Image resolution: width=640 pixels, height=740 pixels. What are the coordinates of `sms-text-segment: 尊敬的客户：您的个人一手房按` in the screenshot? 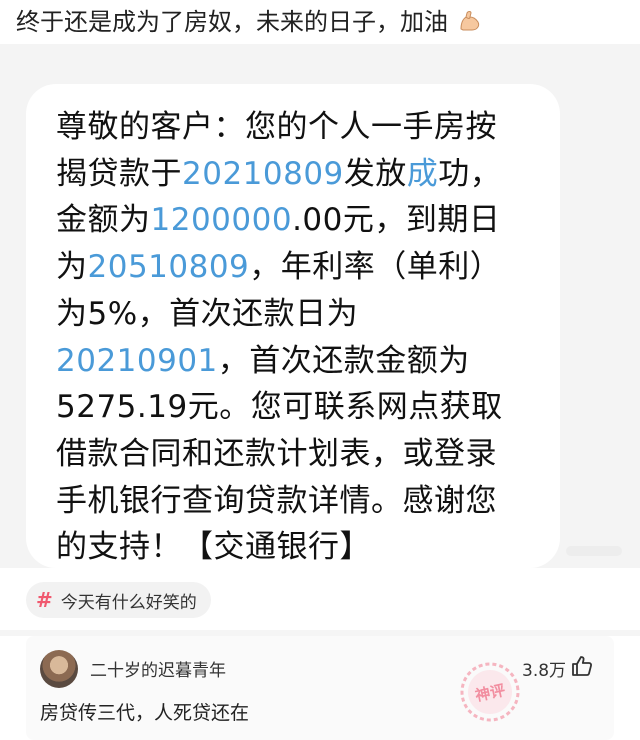 It's located at (276, 127).